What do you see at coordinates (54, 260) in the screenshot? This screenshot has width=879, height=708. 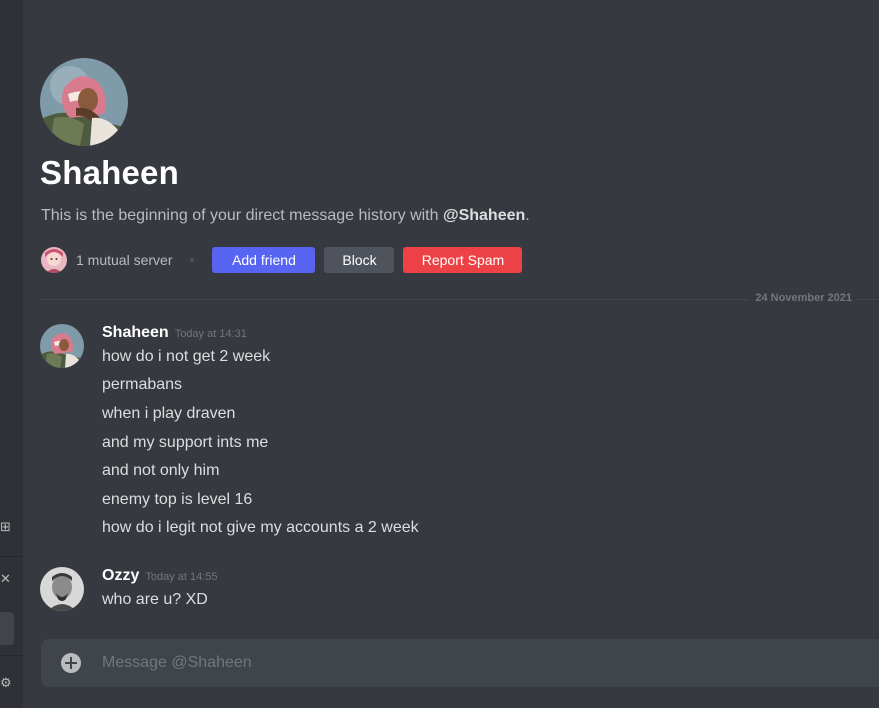 I see `mutual-server-icon` at bounding box center [54, 260].